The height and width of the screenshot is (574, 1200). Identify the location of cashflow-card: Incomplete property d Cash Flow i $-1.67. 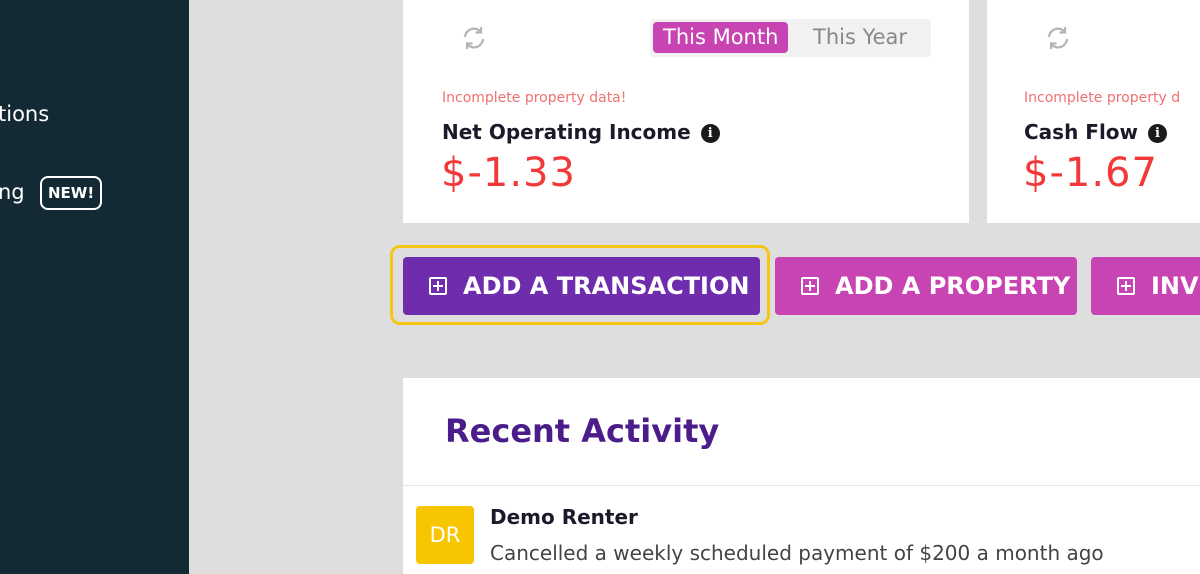
(1093, 111).